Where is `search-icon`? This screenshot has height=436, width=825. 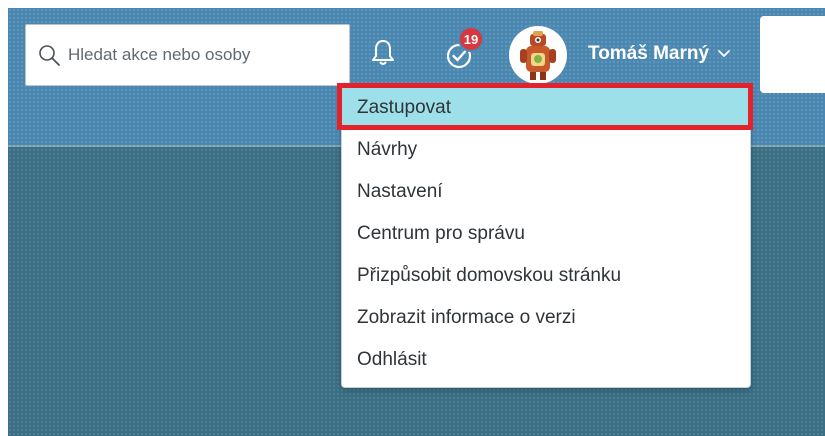
search-icon is located at coordinates (49, 55).